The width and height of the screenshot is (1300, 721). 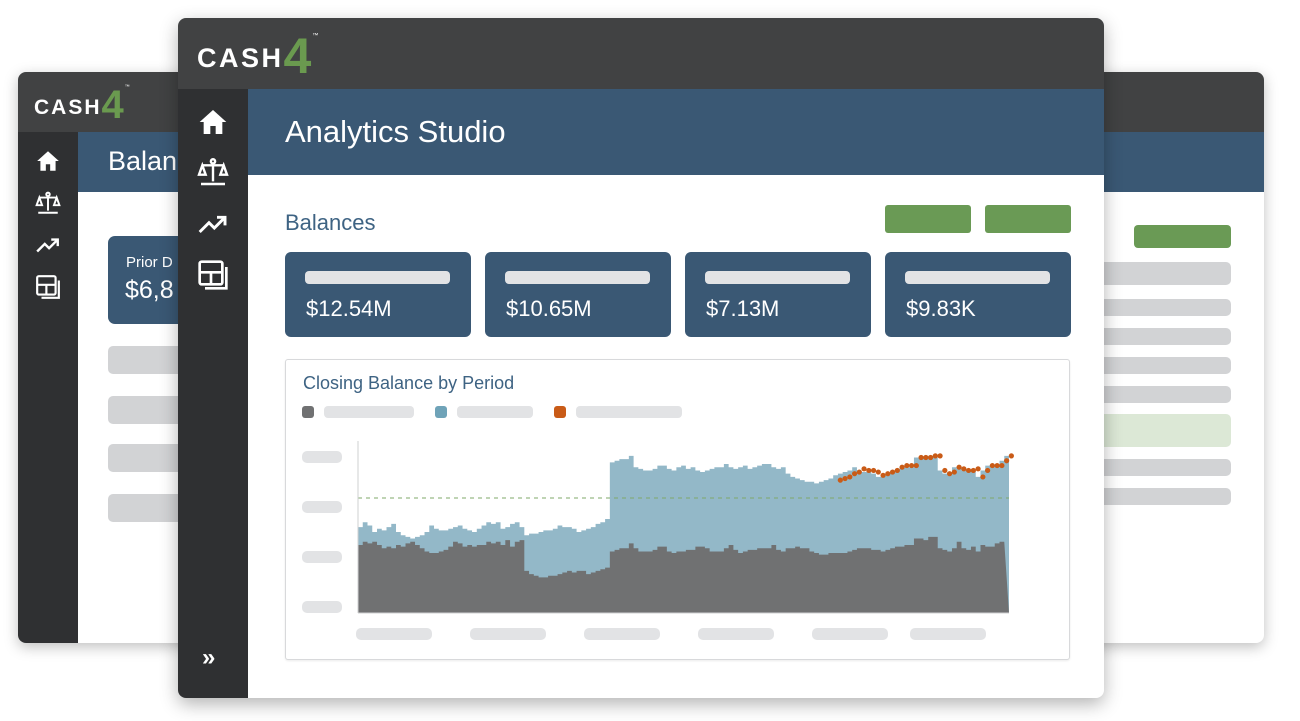 I want to click on sidebar: », so click(x=213, y=393).